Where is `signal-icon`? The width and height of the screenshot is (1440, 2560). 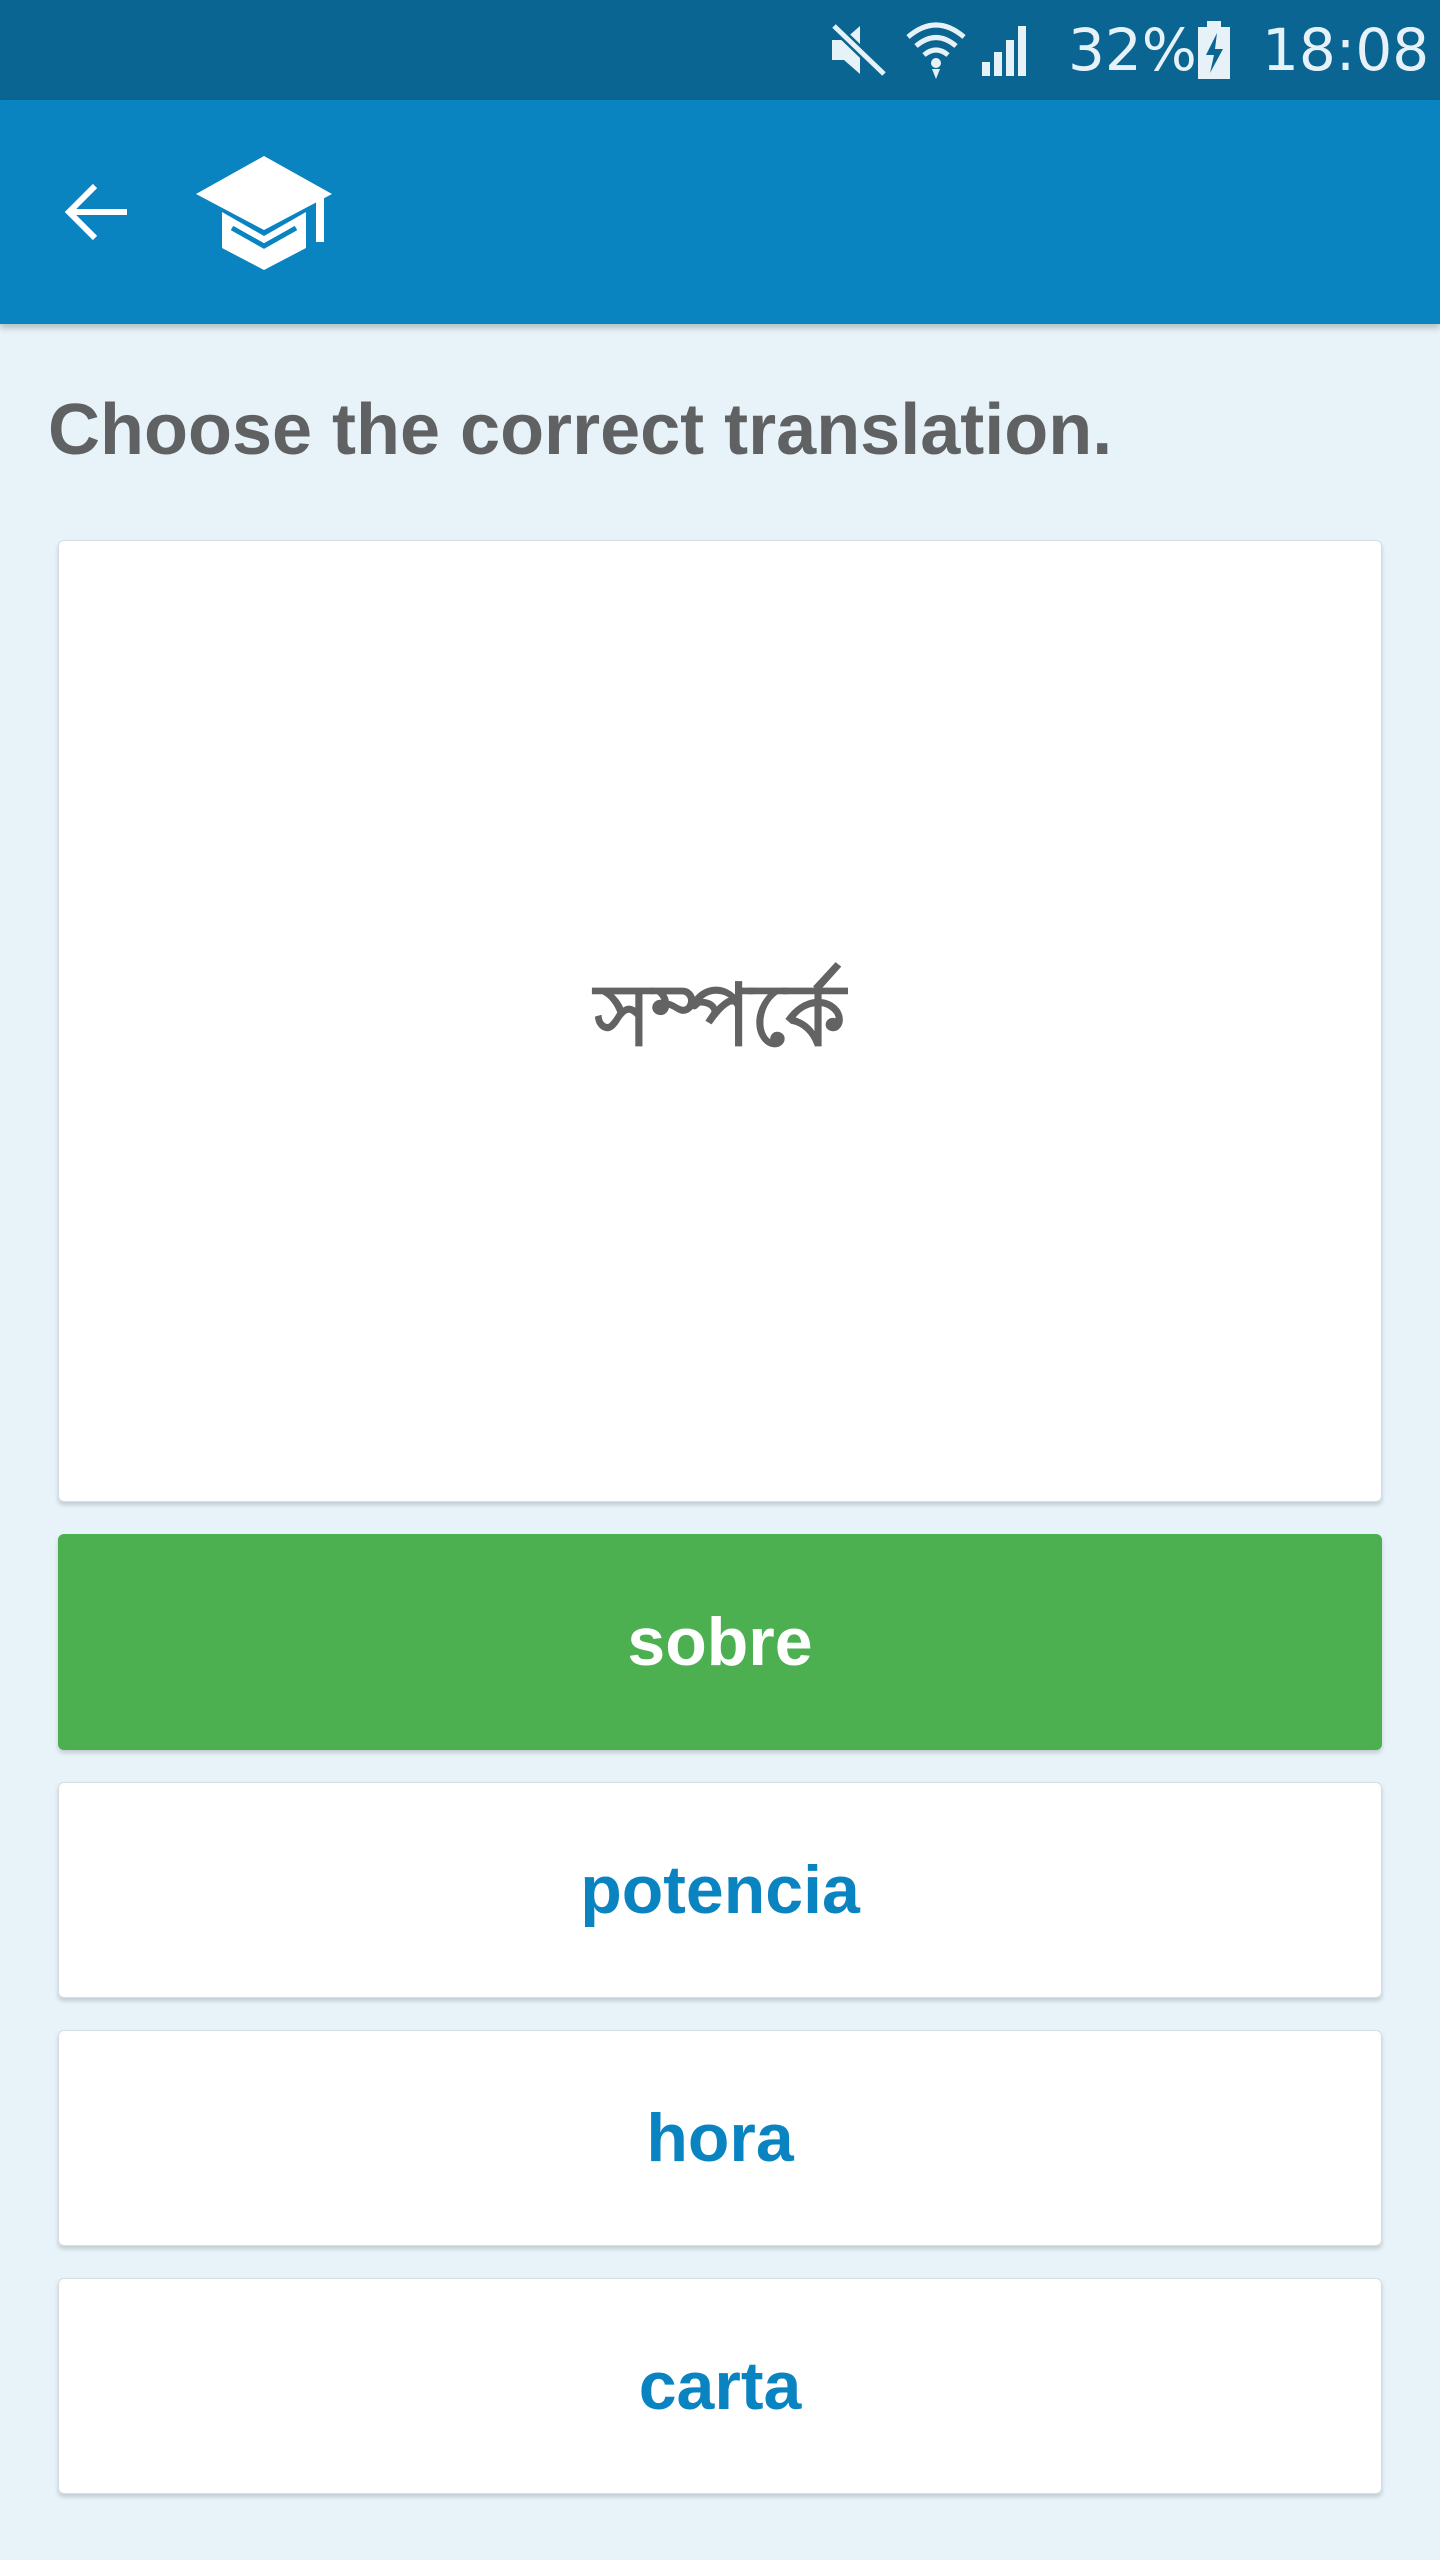
signal-icon is located at coordinates (1007, 50).